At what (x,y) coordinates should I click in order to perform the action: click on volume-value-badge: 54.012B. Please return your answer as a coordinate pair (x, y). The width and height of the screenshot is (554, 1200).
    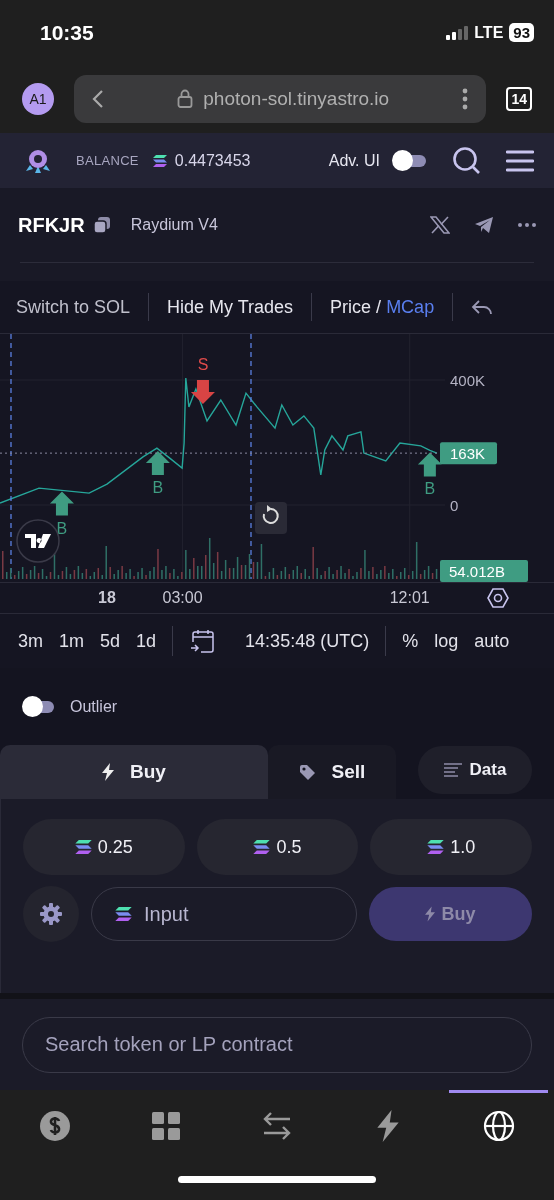
    Looking at the image, I should click on (484, 571).